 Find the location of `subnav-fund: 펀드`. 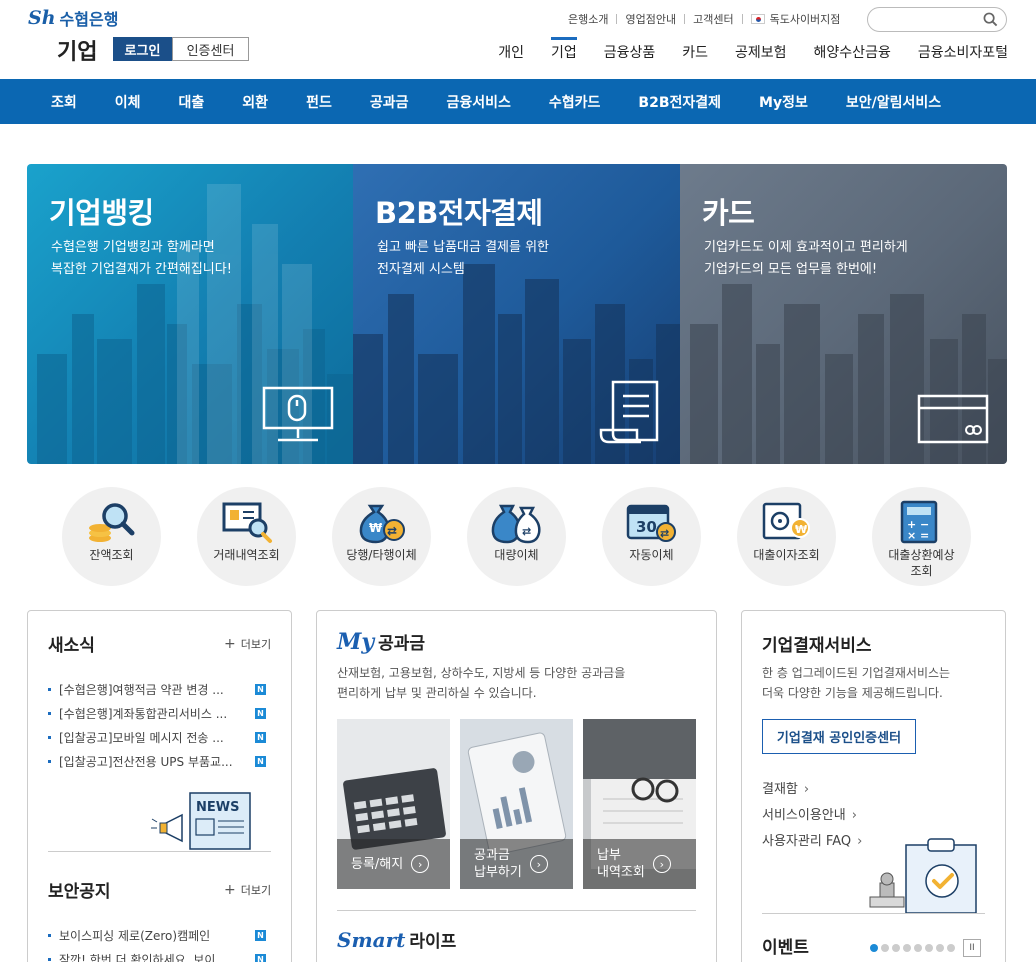

subnav-fund: 펀드 is located at coordinates (319, 102).